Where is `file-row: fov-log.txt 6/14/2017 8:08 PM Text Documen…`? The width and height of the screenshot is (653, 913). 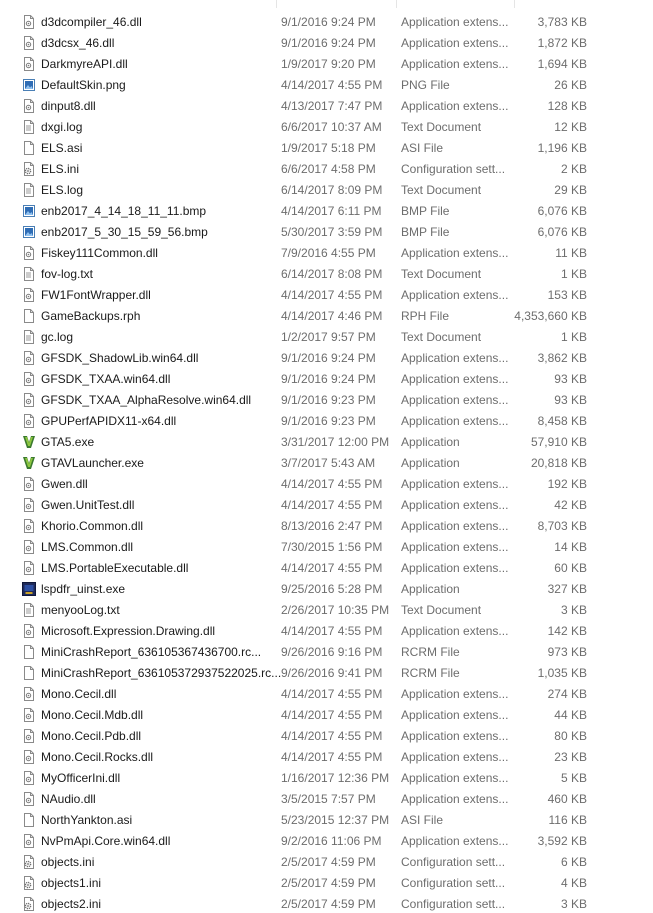 file-row: fov-log.txt 6/14/2017 8:08 PM Text Documen… is located at coordinates (326, 274).